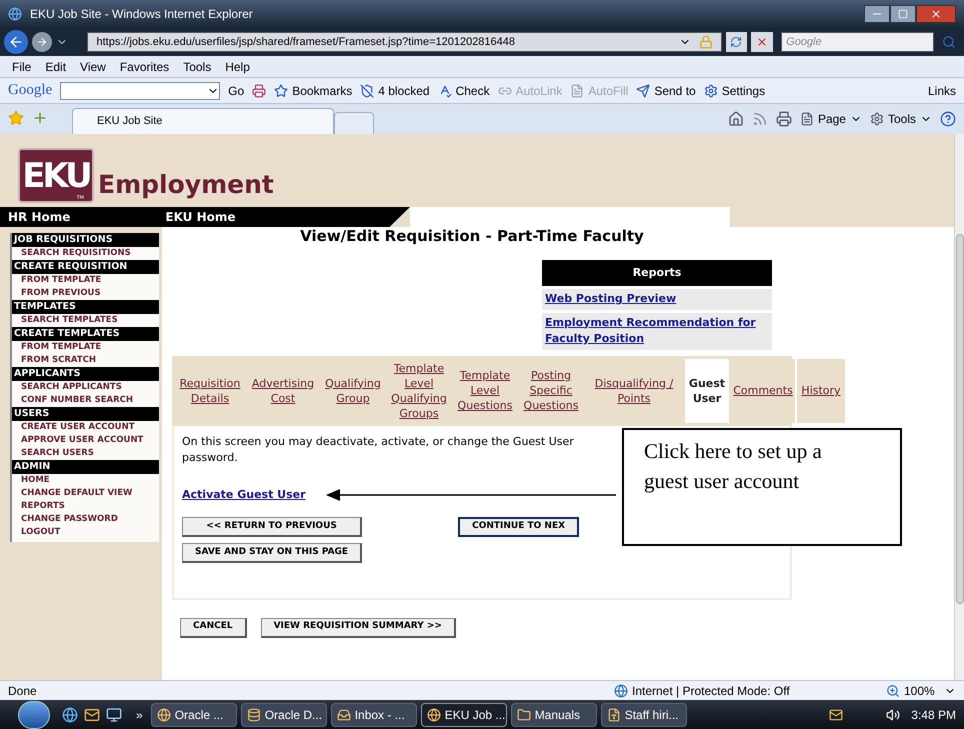  I want to click on stop-icon, so click(762, 42).